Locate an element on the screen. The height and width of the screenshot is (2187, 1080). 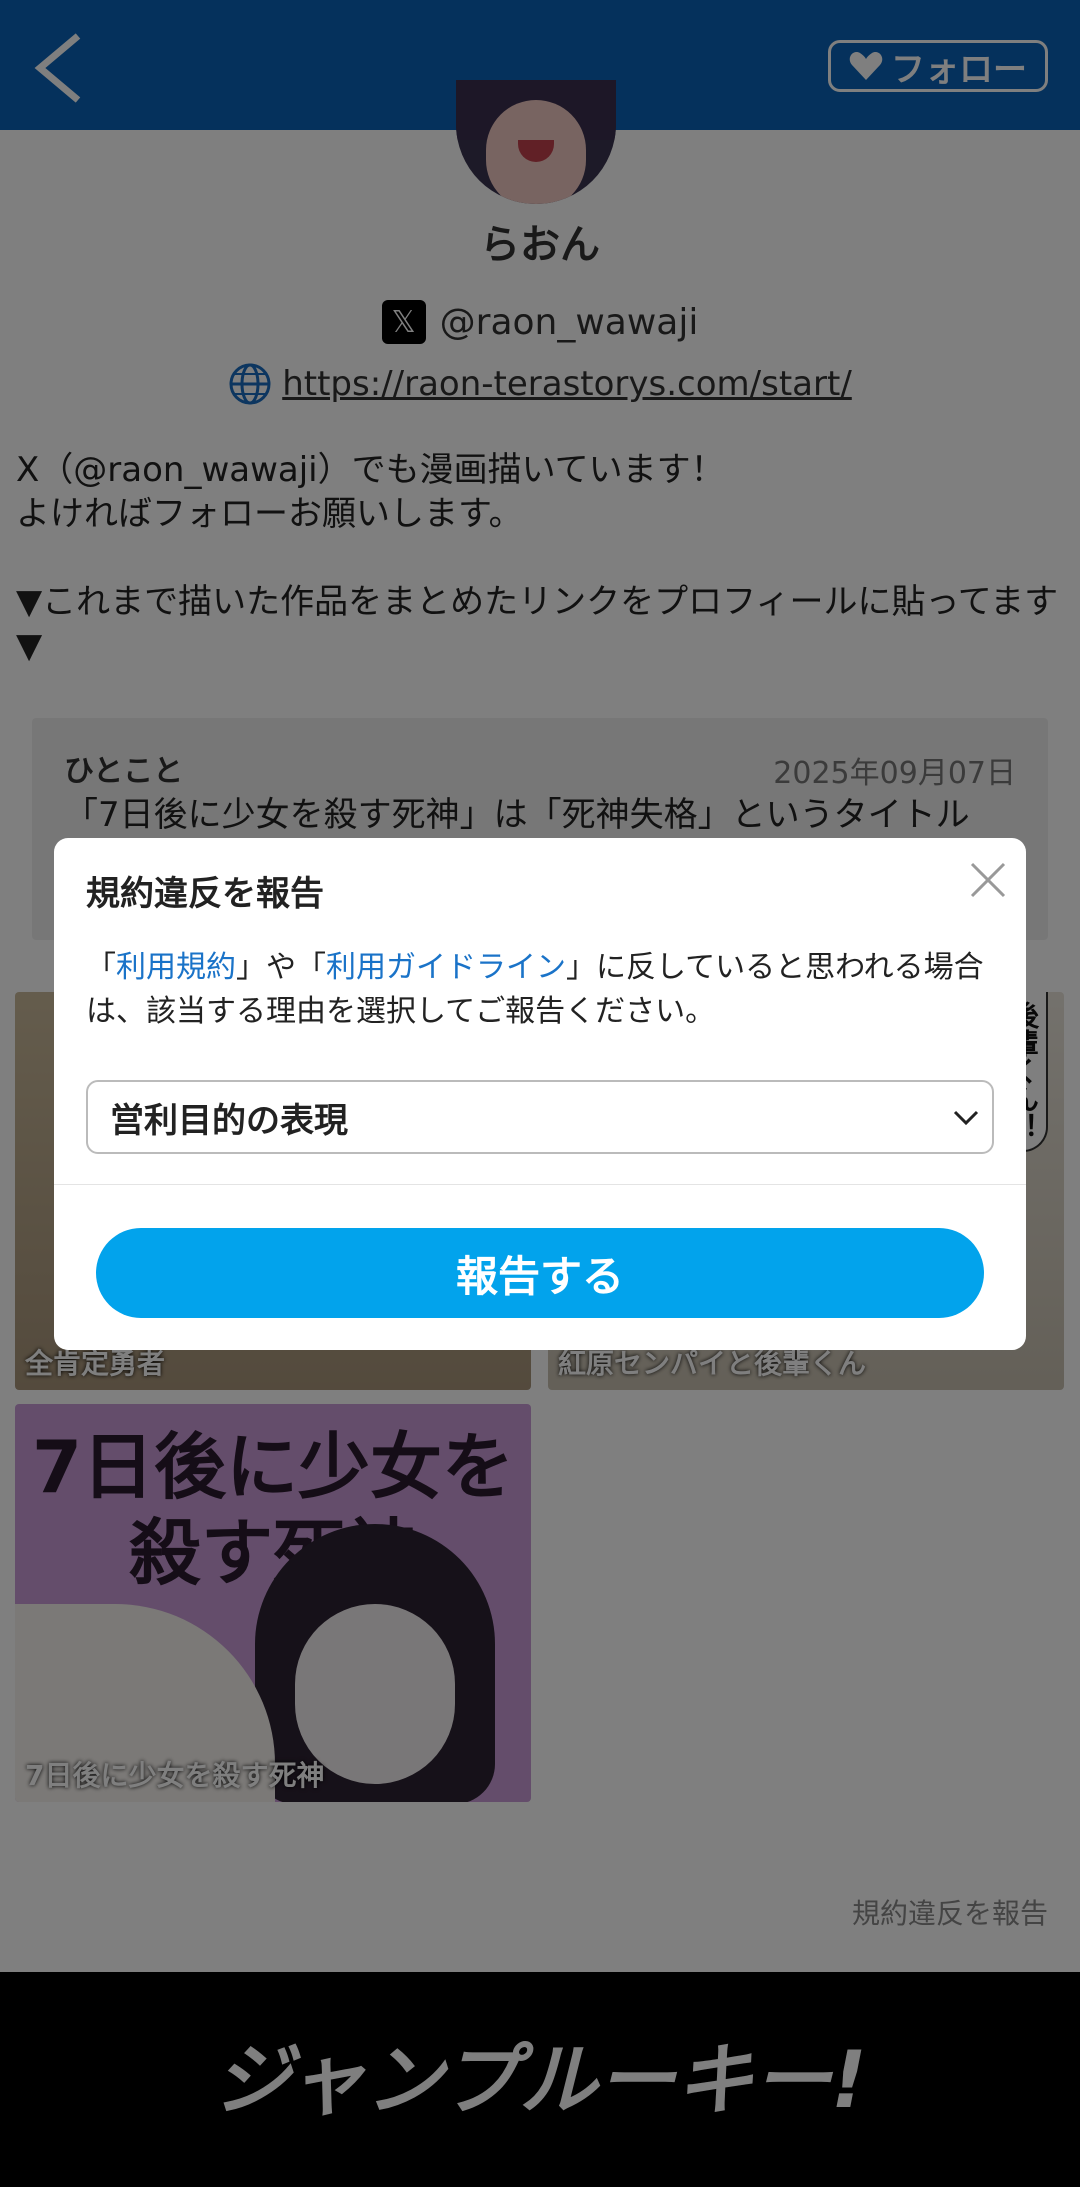
chevron-down-icon is located at coordinates (966, 1118).